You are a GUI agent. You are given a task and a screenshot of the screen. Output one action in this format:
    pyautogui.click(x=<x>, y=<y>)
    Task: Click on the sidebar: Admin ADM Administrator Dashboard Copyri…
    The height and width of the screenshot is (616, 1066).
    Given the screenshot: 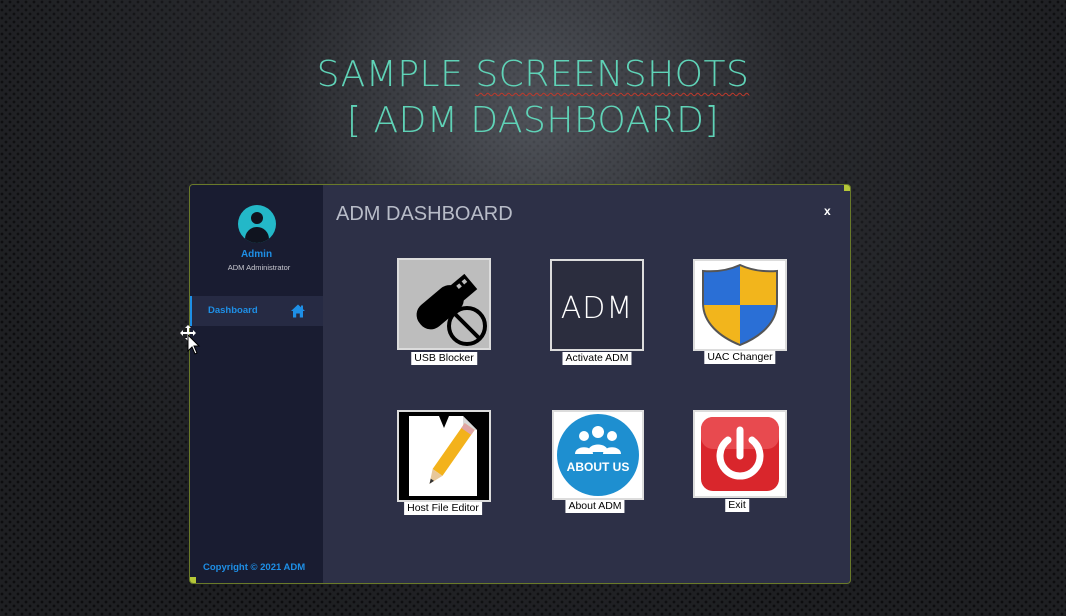 What is the action you would take?
    pyautogui.click(x=256, y=384)
    